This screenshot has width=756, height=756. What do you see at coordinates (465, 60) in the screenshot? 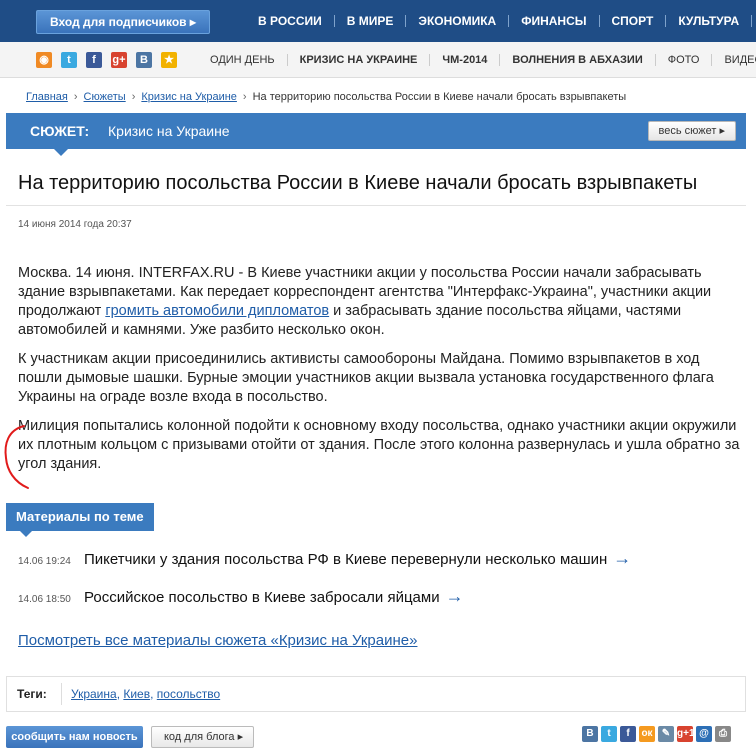
I see `subnav-item: ЧМ-2014` at bounding box center [465, 60].